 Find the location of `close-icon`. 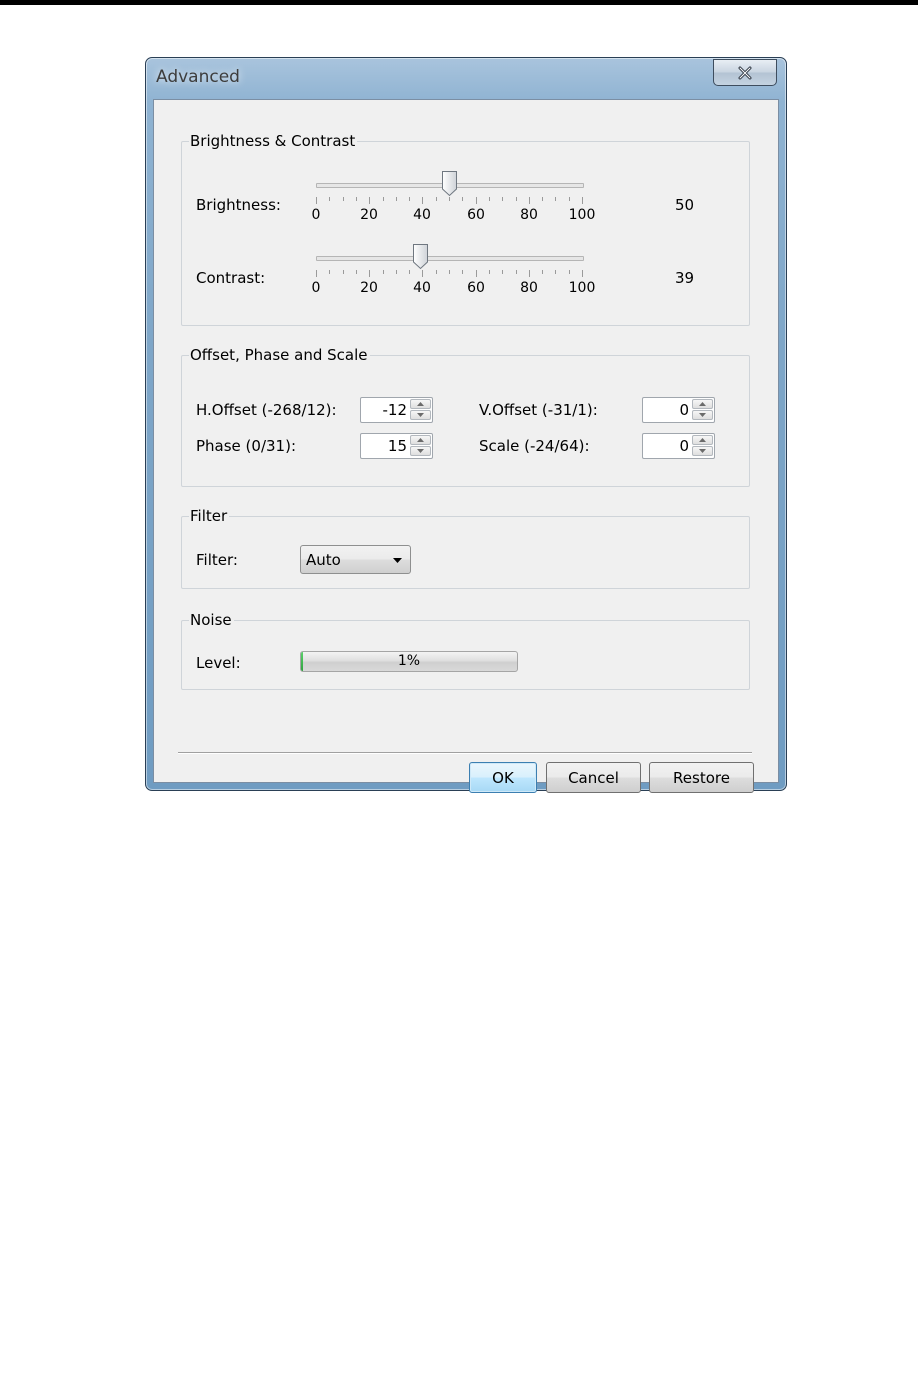

close-icon is located at coordinates (745, 72).